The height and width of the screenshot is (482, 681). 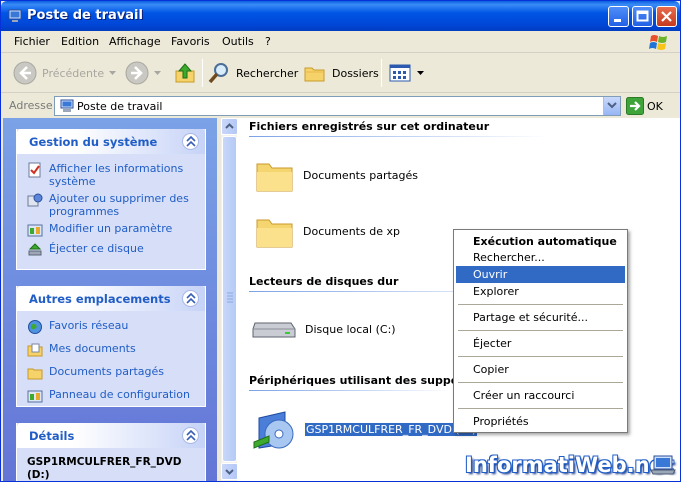 What do you see at coordinates (540, 369) in the screenshot?
I see `menu-item-copy: Copier` at bounding box center [540, 369].